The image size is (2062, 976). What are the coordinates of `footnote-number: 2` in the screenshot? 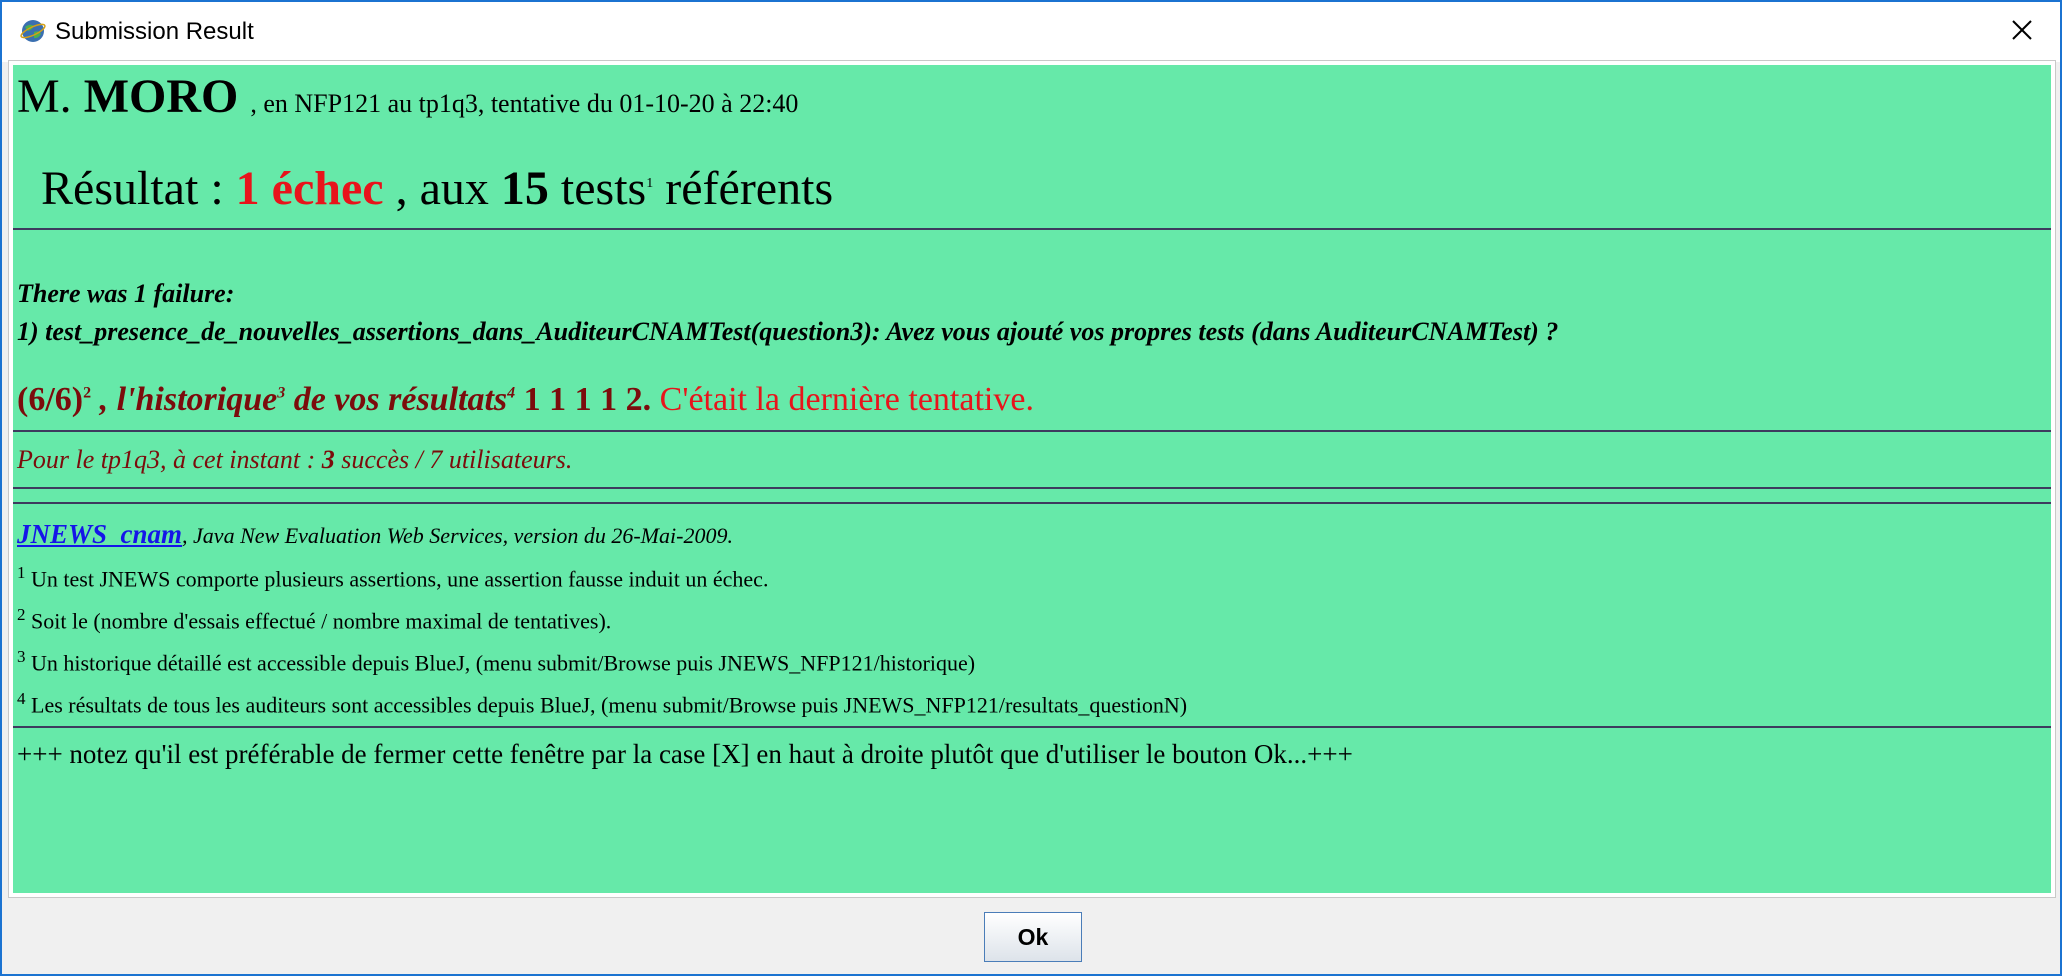 It's located at (21, 614).